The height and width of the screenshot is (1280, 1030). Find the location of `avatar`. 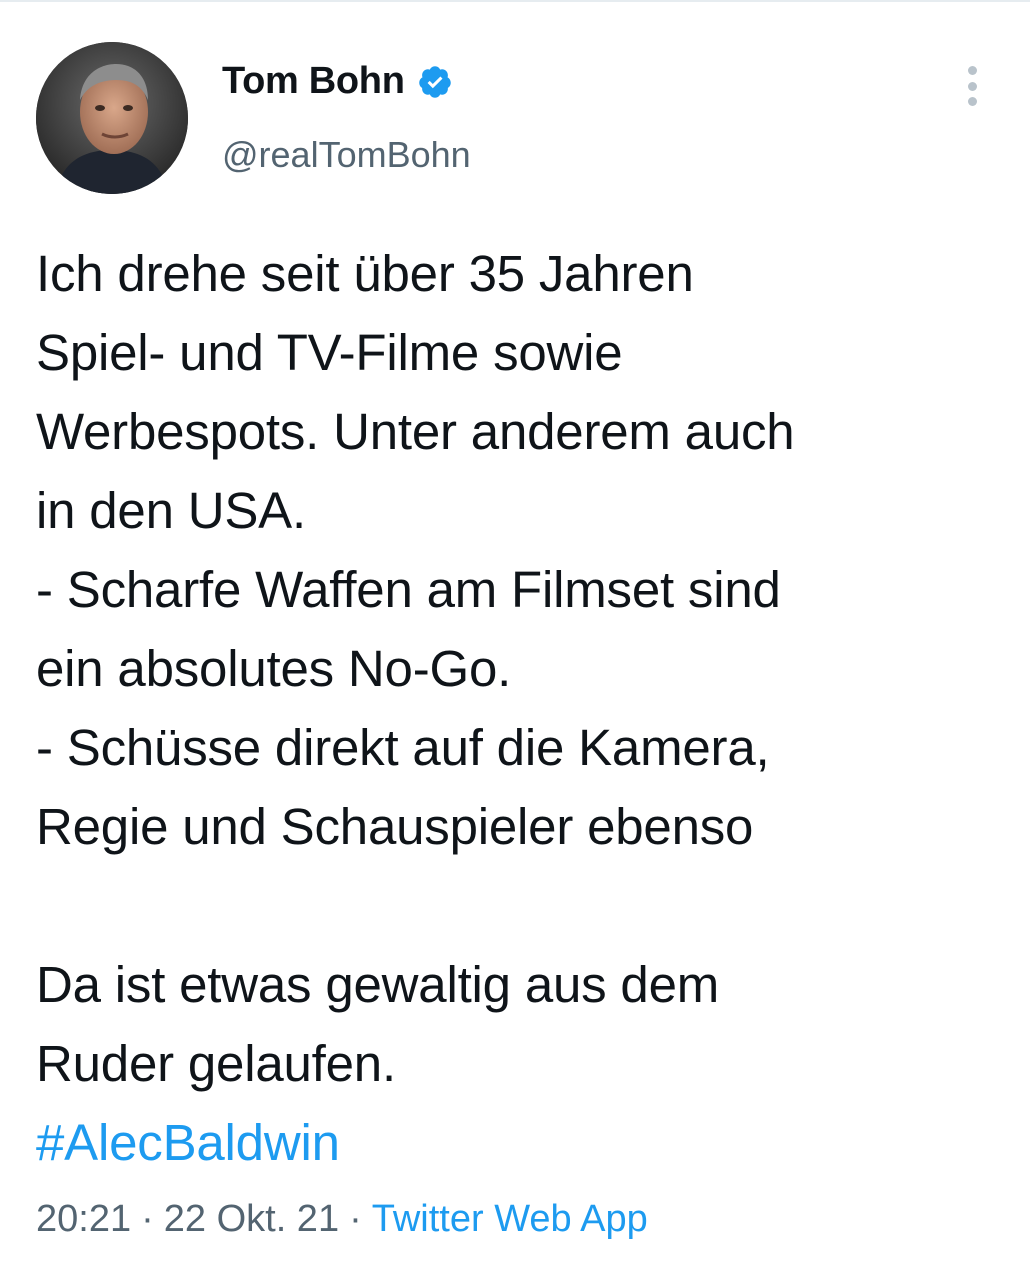

avatar is located at coordinates (112, 118).